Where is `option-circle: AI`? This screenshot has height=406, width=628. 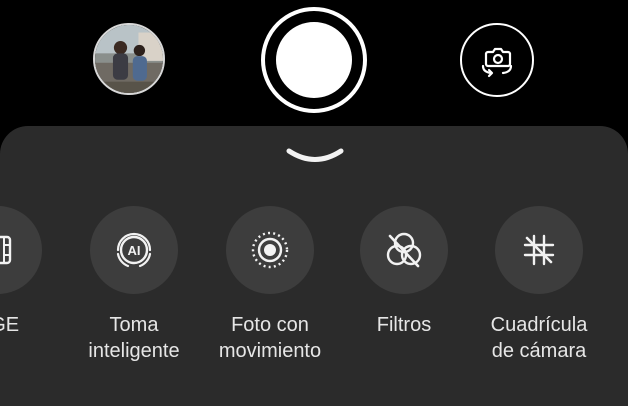 option-circle: AI is located at coordinates (134, 250).